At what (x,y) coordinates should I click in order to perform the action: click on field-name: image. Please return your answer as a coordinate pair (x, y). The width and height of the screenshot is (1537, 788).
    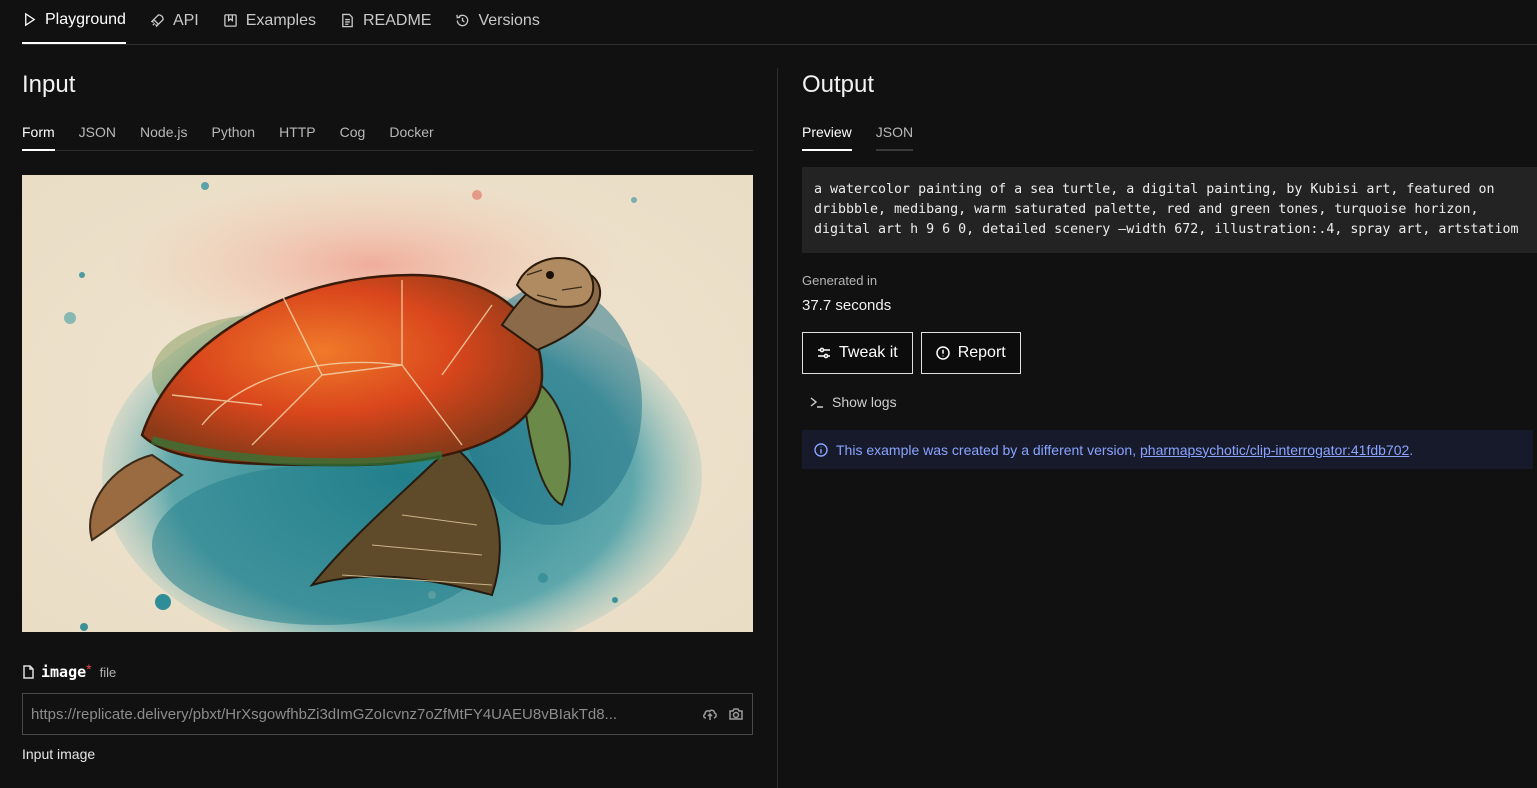
    Looking at the image, I should click on (64, 672).